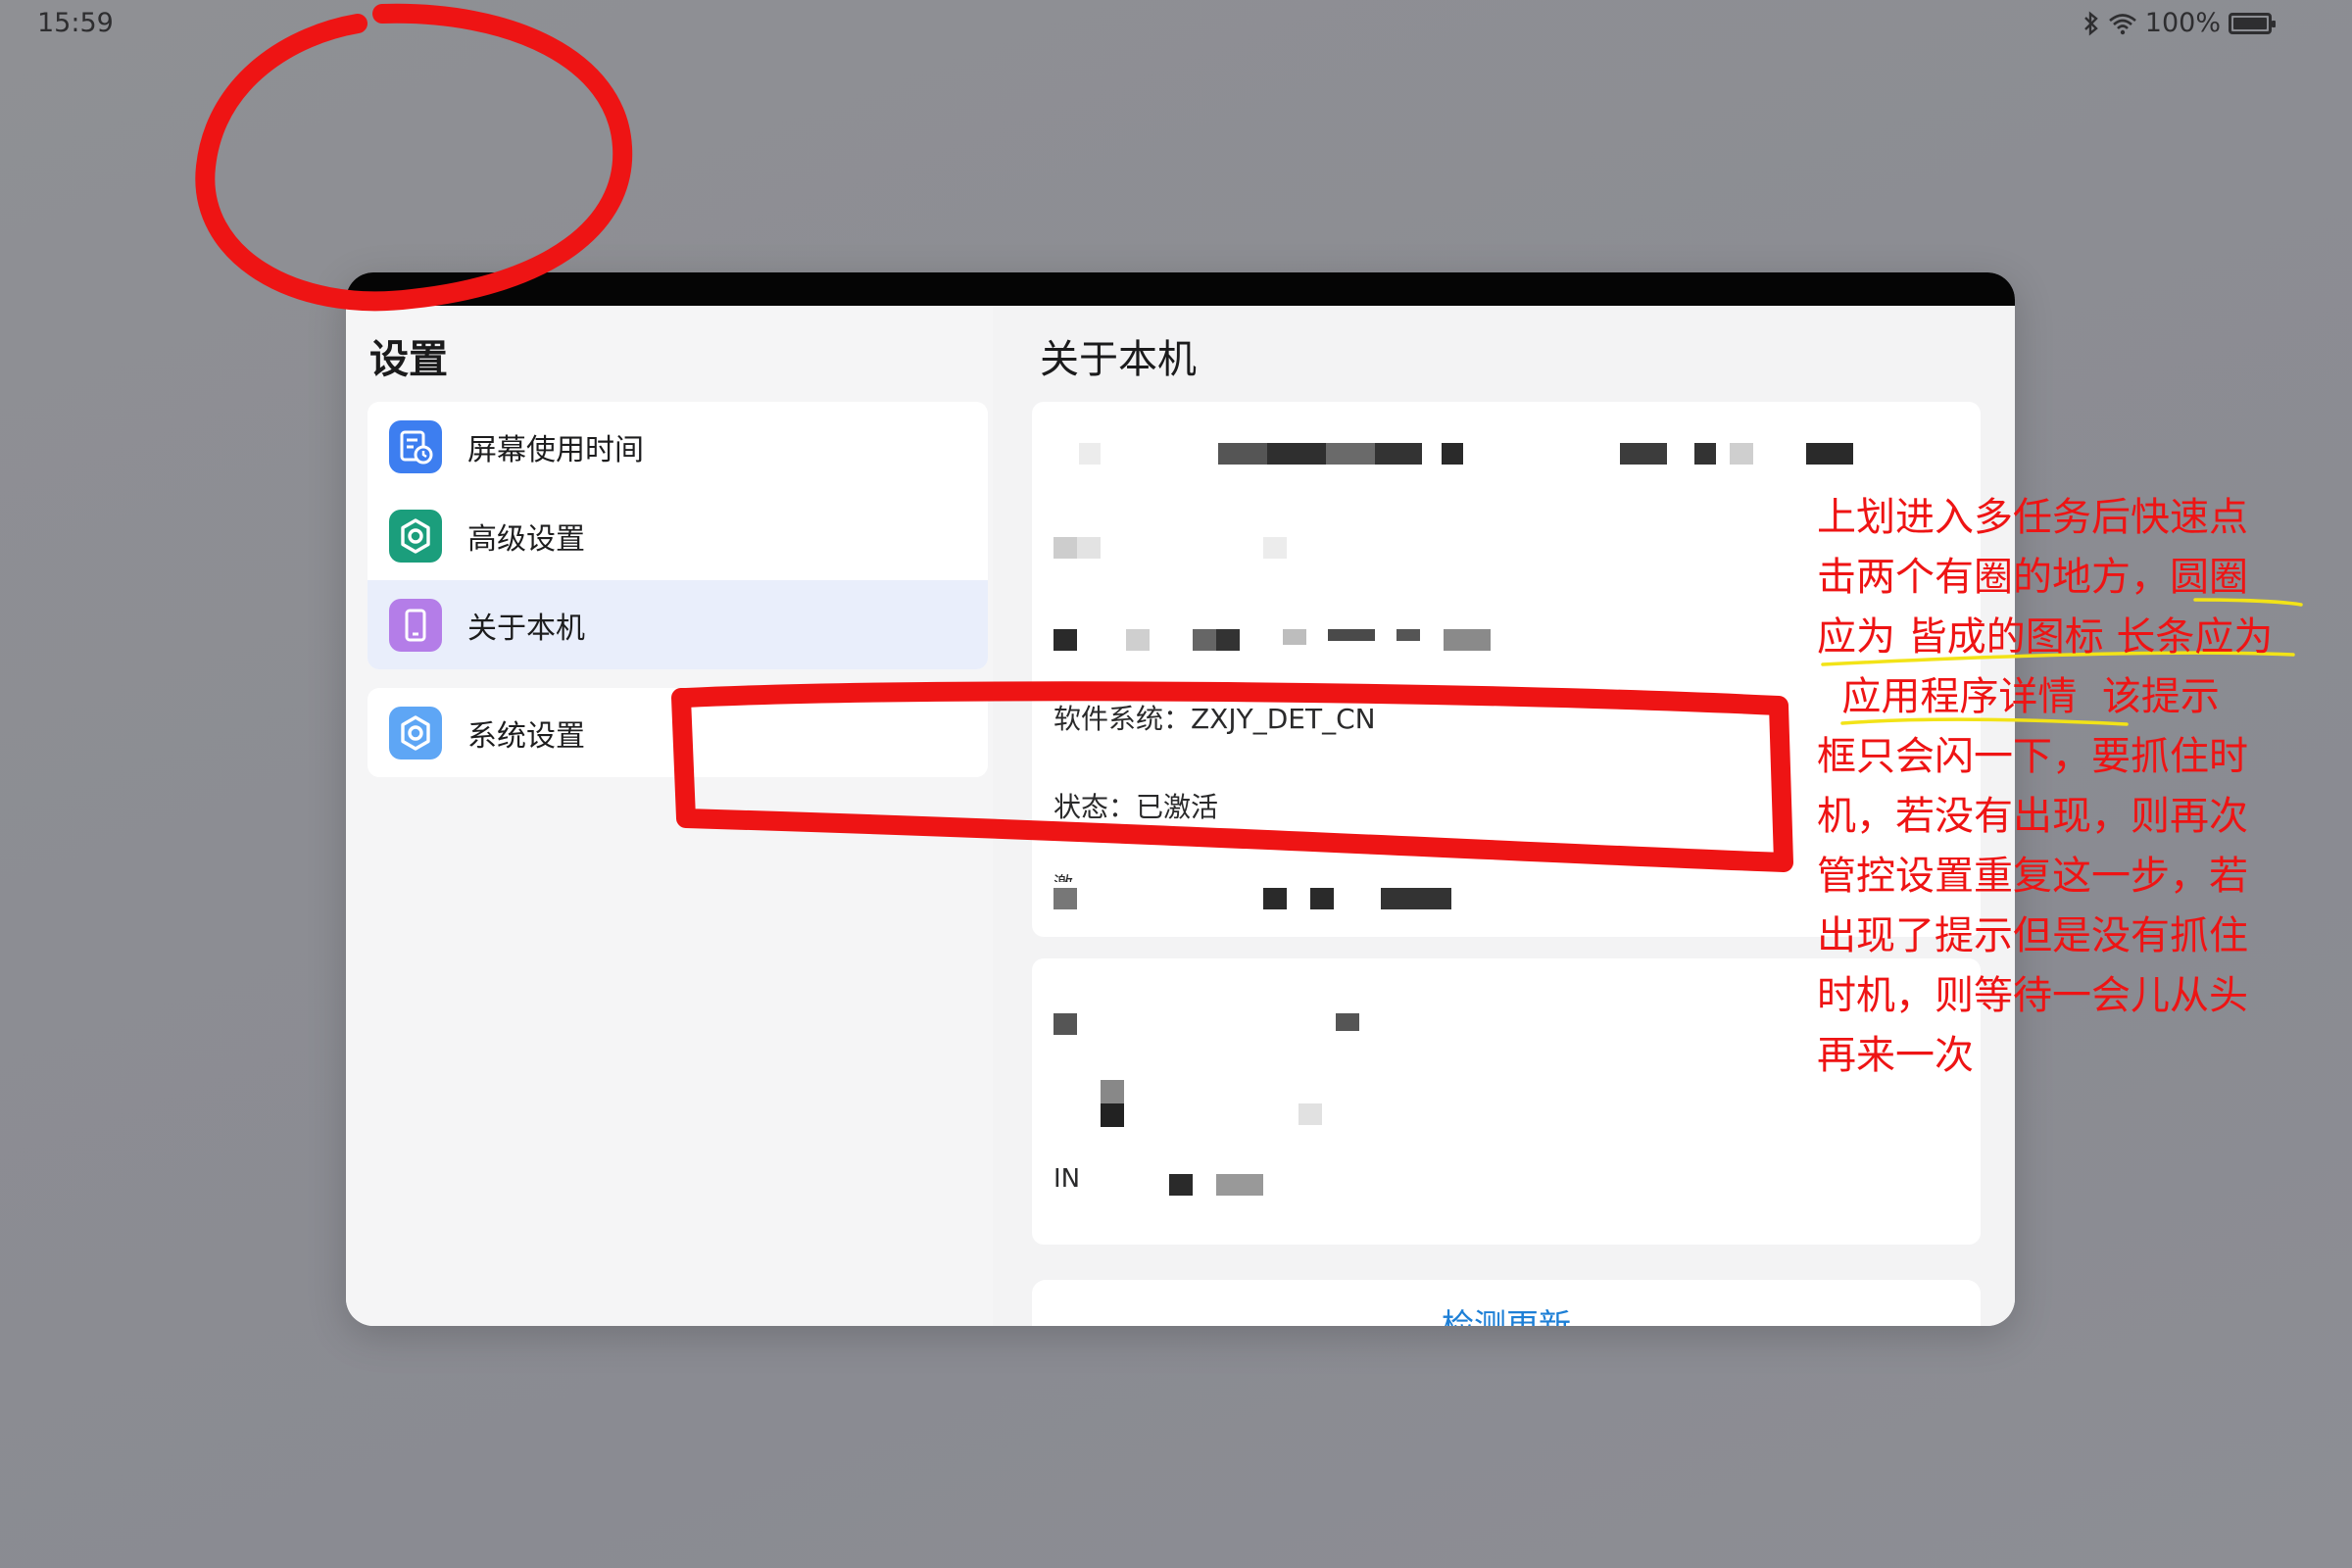 This screenshot has width=2352, height=1568. What do you see at coordinates (1215, 719) in the screenshot?
I see `software-system-row: 软件系统：ZXJY_DET_CN` at bounding box center [1215, 719].